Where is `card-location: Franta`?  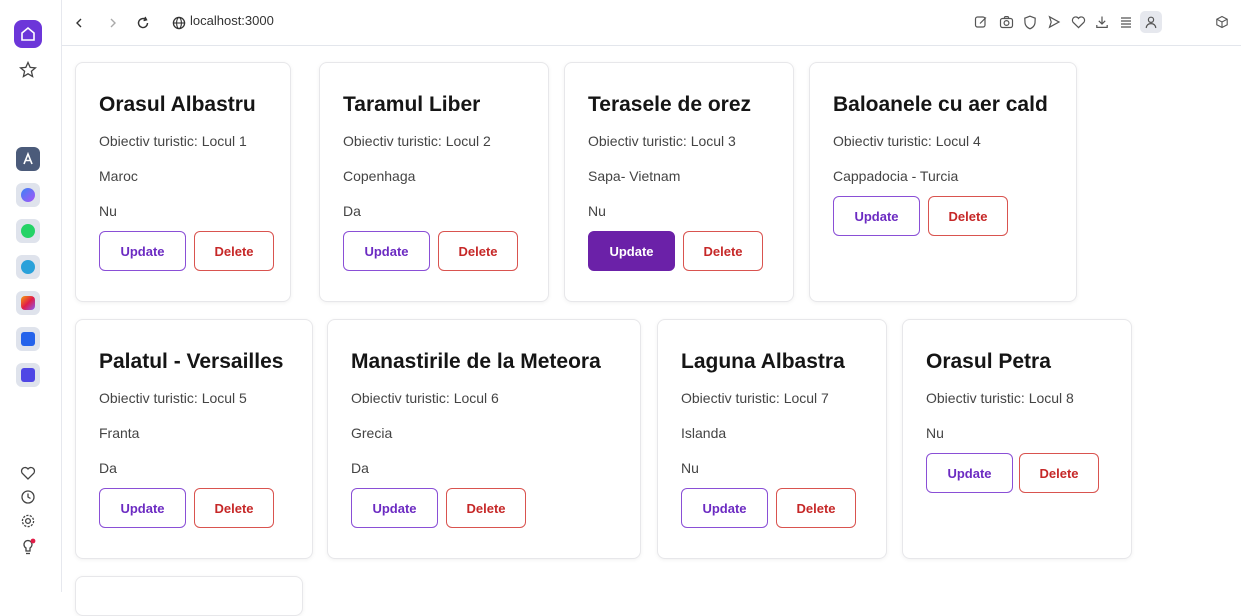
card-location: Franta is located at coordinates (119, 433).